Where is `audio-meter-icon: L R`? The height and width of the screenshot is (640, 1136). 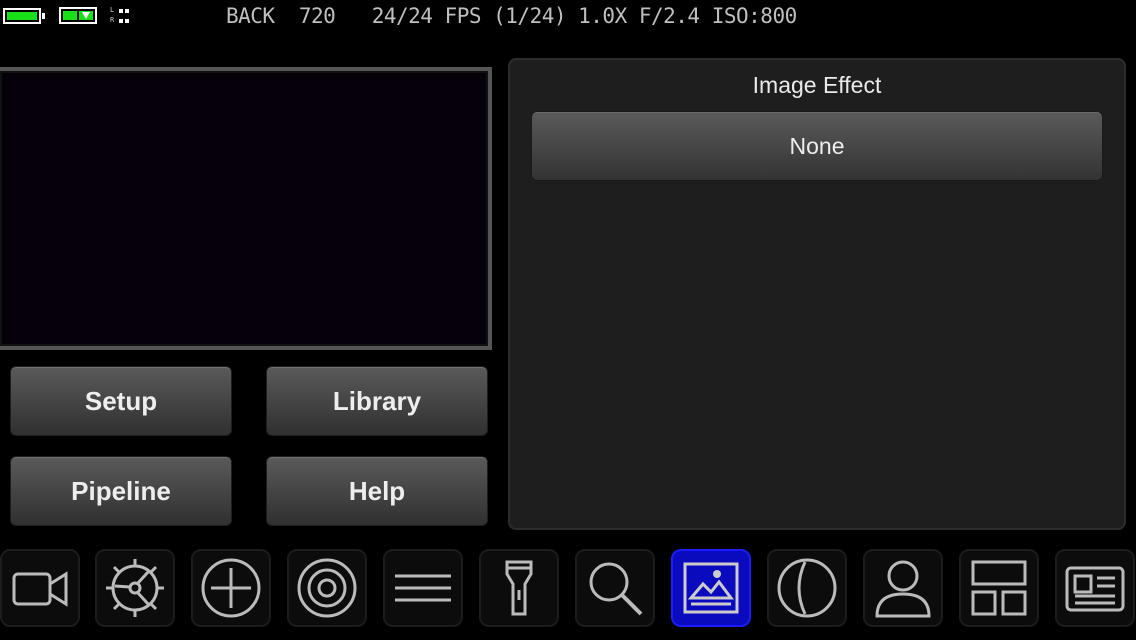
audio-meter-icon: L R is located at coordinates (120, 17).